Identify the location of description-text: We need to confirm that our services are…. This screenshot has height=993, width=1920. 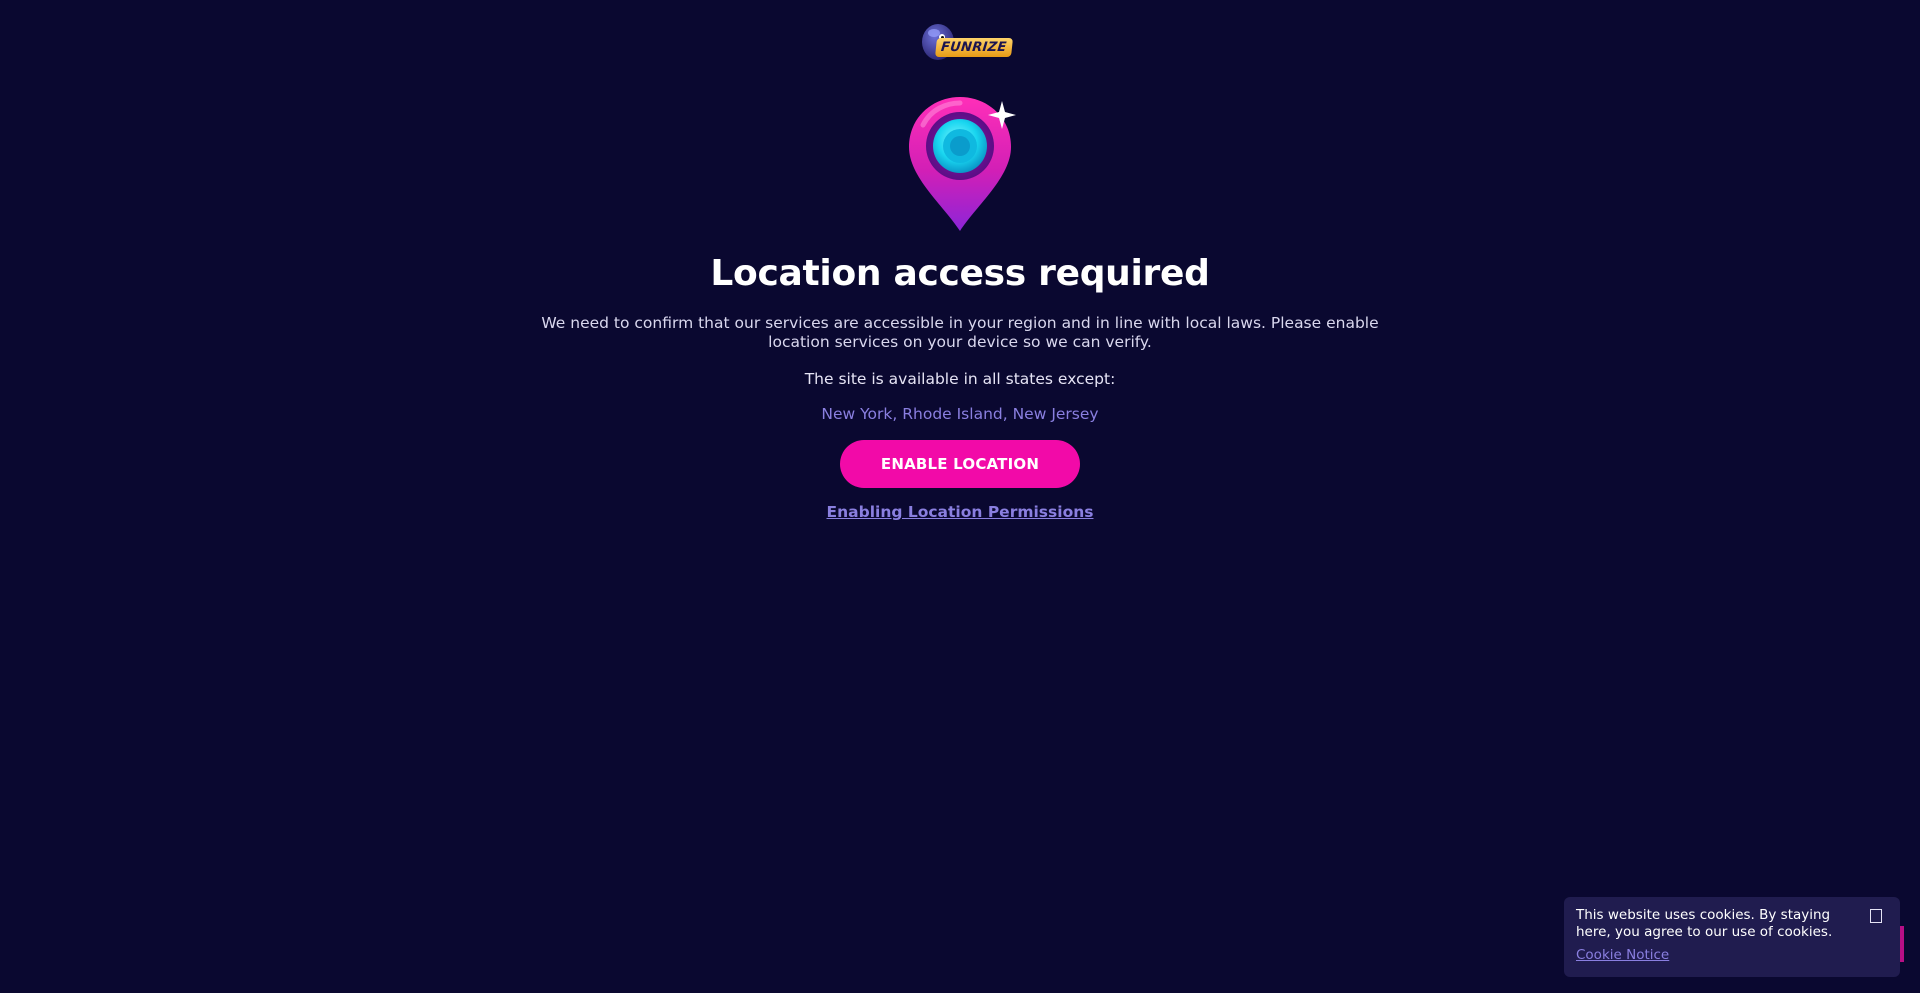
(960, 332).